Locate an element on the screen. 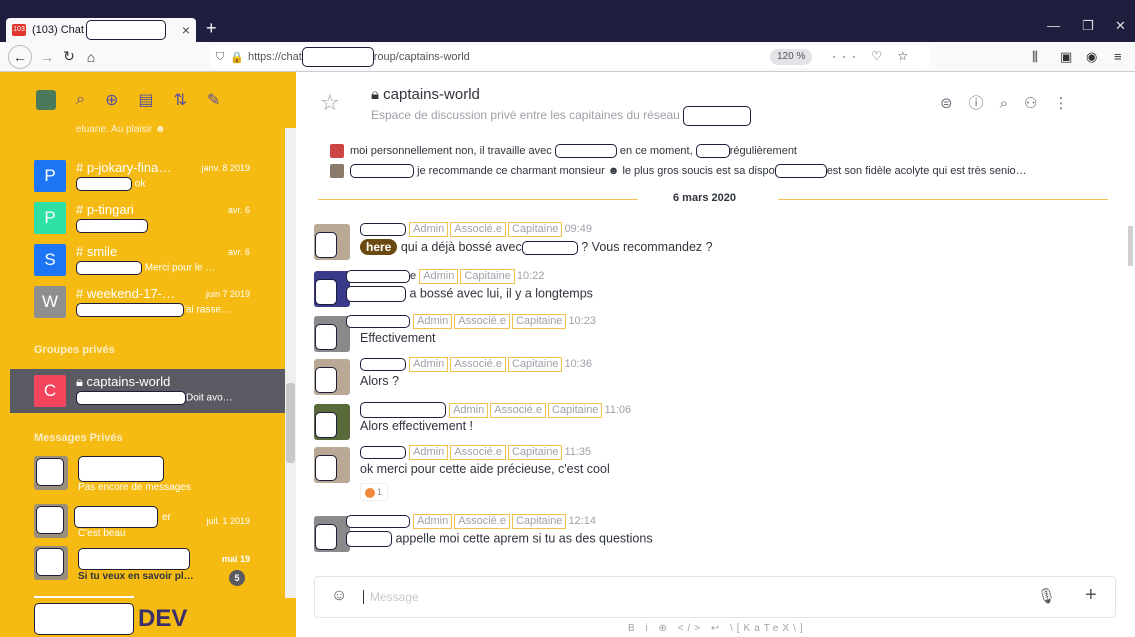 This screenshot has height=637, width=1135. sidebar-item-dm: er juil. 1 2019 C'est beau is located at coordinates (159, 524).